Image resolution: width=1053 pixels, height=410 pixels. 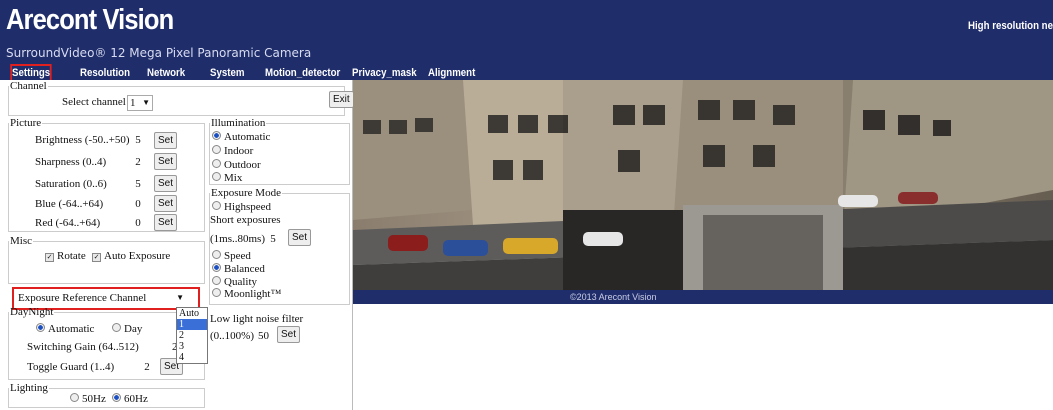 I want to click on brand-logo: Arecont Vision, so click(x=90, y=20).